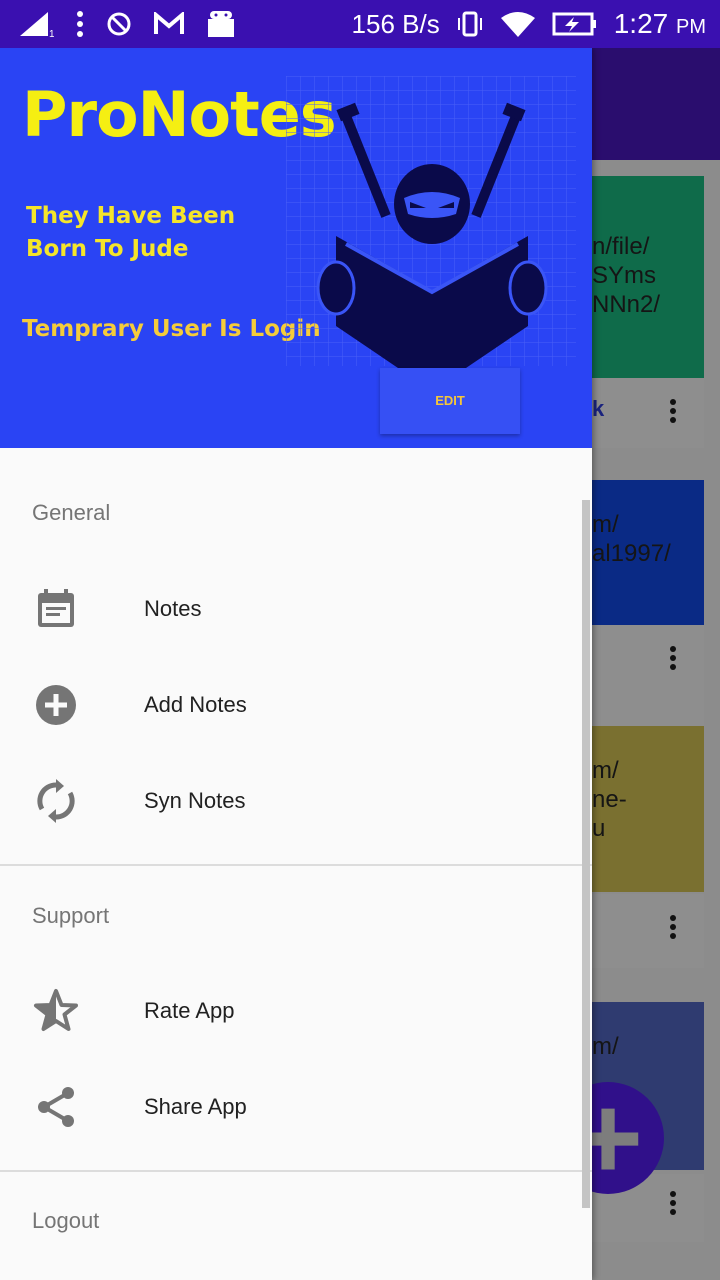 This screenshot has height=1280, width=720. What do you see at coordinates (648, 413) in the screenshot?
I see `note-card-footer: k` at bounding box center [648, 413].